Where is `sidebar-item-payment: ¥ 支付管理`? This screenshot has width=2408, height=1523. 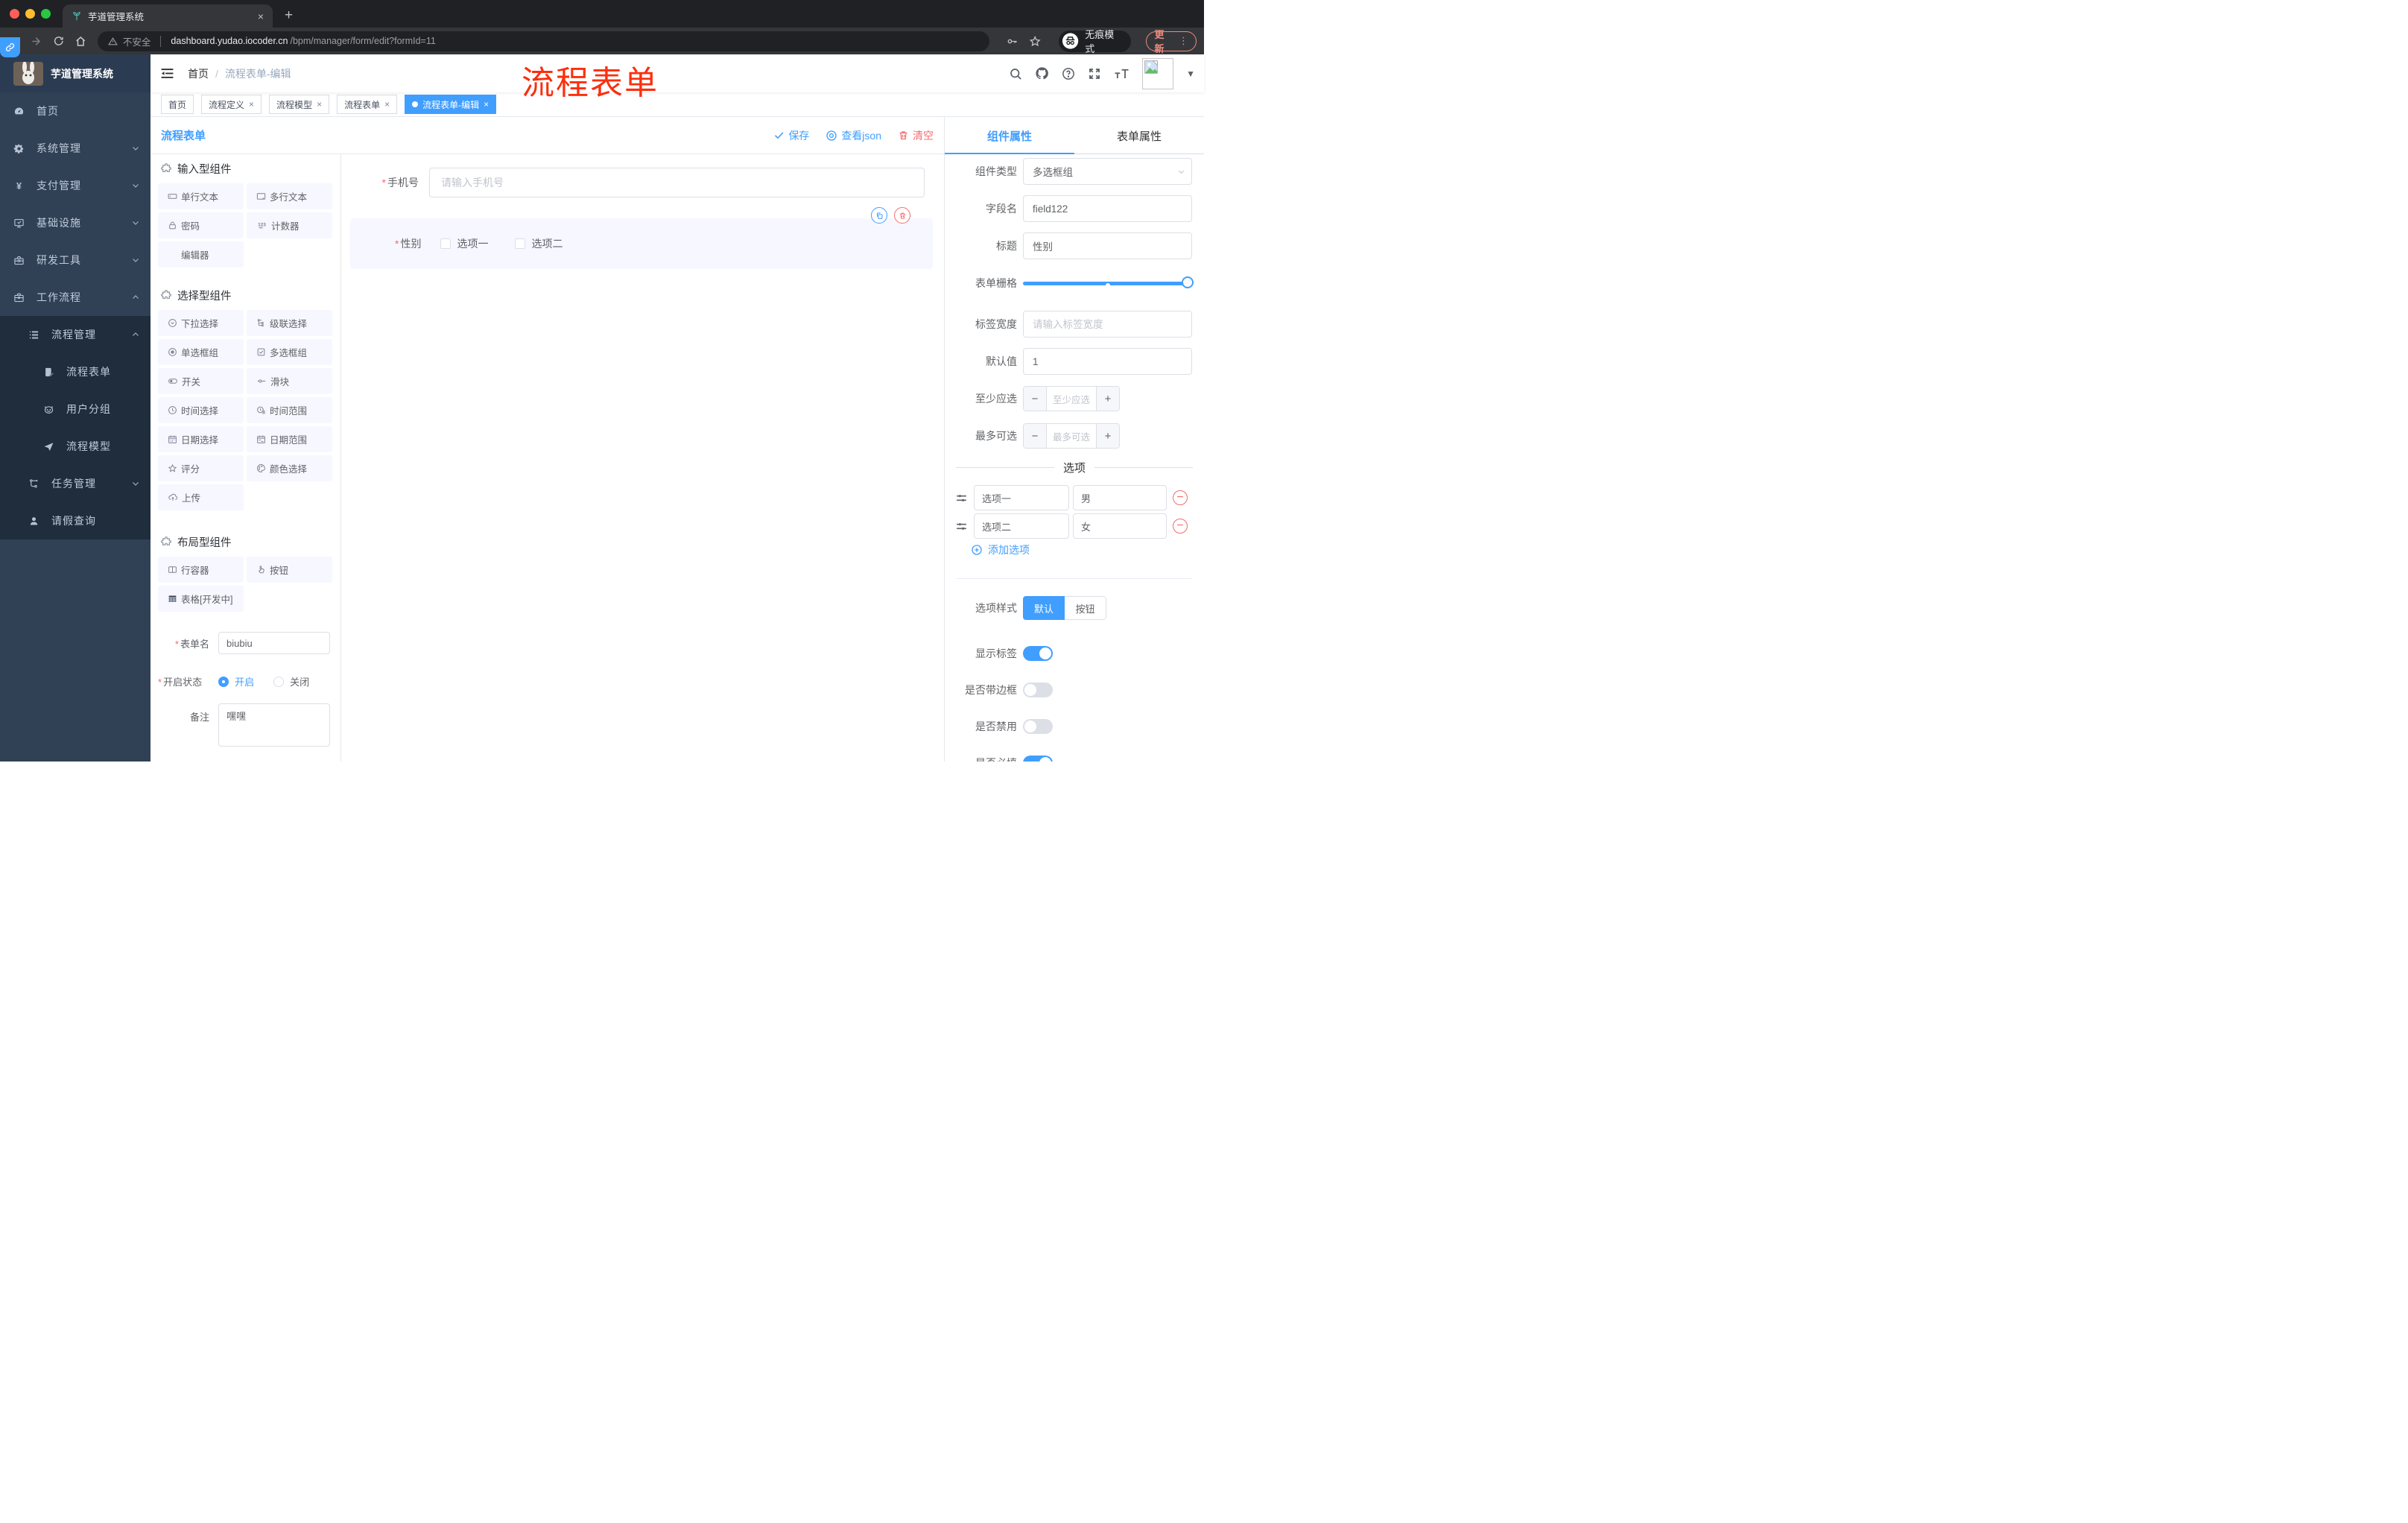
sidebar-item-payment: ¥ 支付管理 is located at coordinates (75, 185).